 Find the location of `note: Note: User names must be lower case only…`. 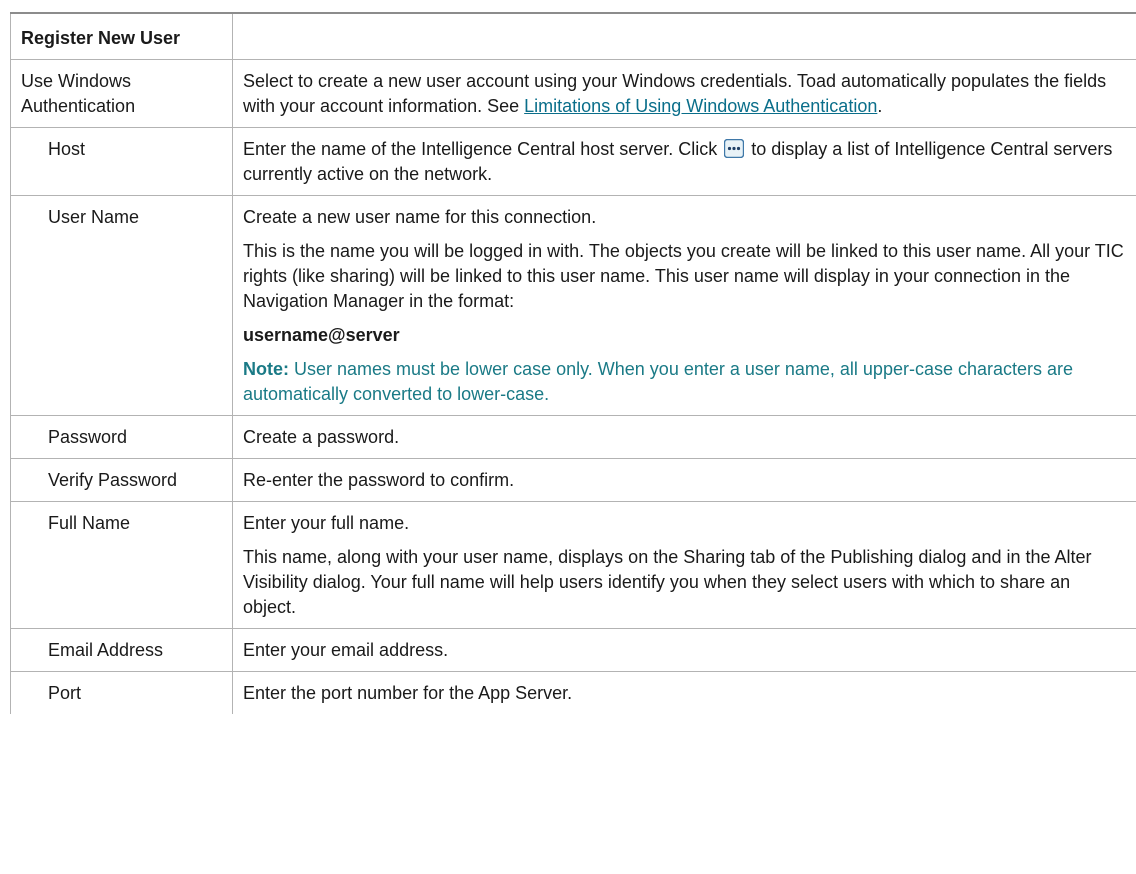

note: Note: User names must be lower case only… is located at coordinates (658, 381).